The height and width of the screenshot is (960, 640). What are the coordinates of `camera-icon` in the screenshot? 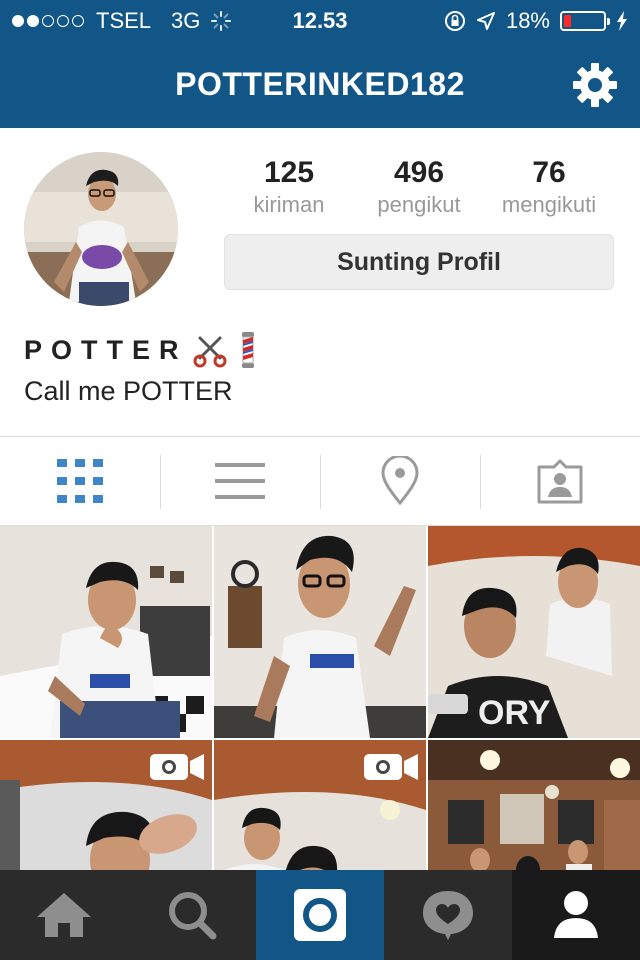 It's located at (320, 915).